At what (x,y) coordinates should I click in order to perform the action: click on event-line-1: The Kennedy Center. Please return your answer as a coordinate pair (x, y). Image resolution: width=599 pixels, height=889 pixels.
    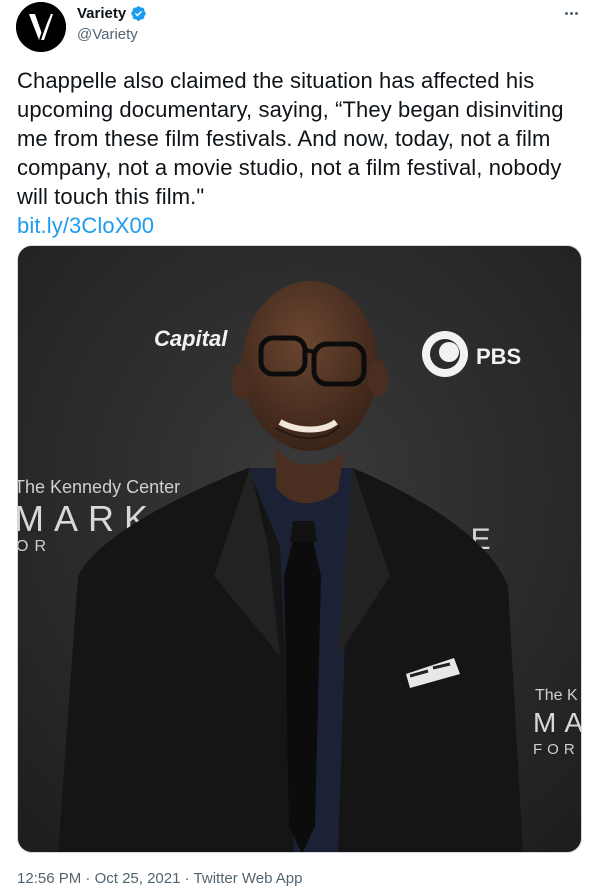
    Looking at the image, I should click on (99, 487).